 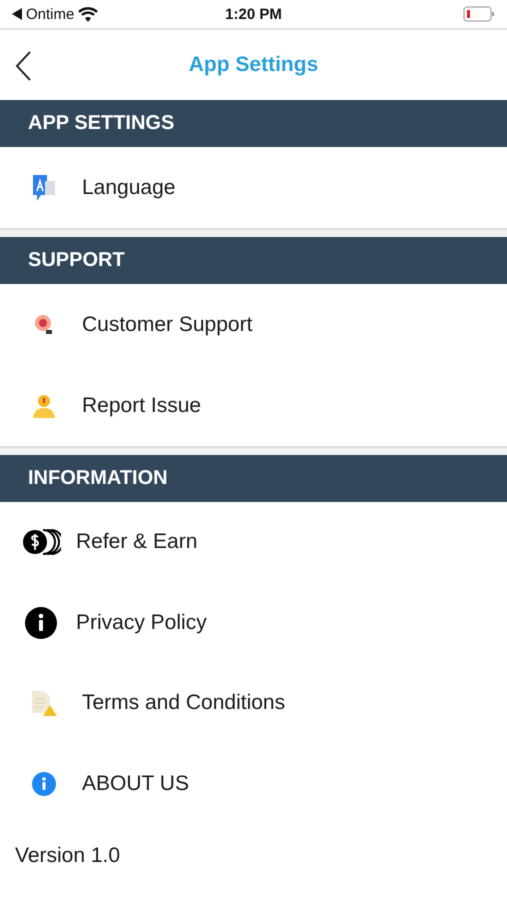 What do you see at coordinates (253, 622) in the screenshot?
I see `settings-item: Privacy Policy` at bounding box center [253, 622].